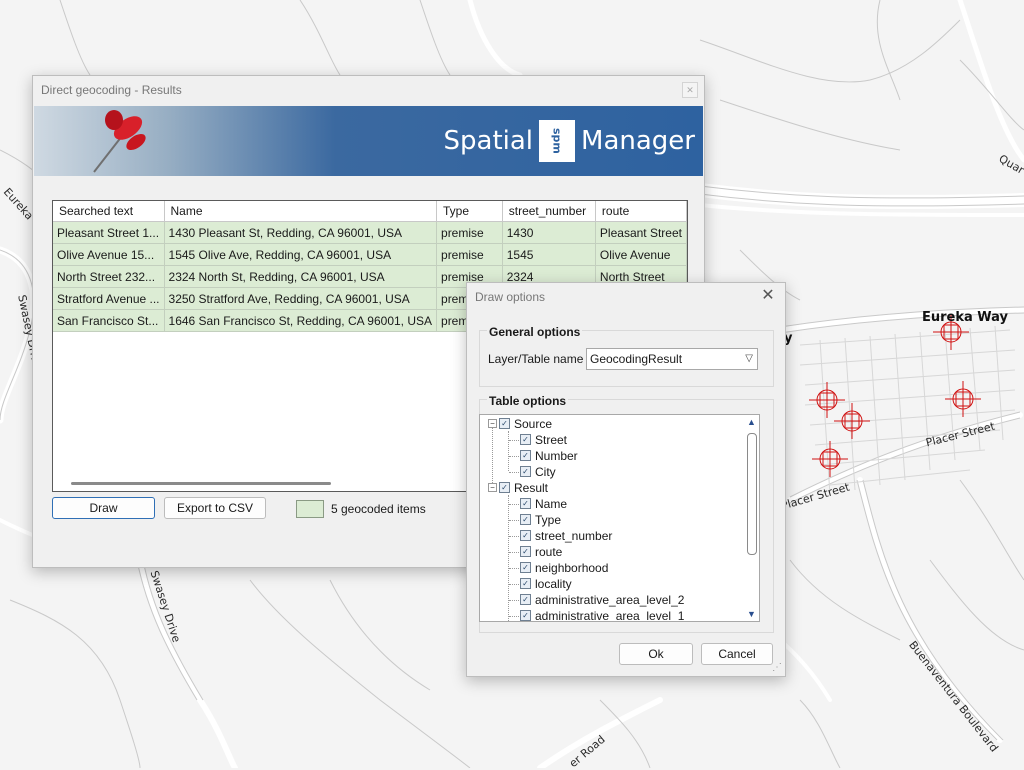 The width and height of the screenshot is (1024, 770). What do you see at coordinates (301, 254) in the screenshot?
I see `table-cell: 1545 Olive Ave, Redding, CA 96001, USA` at bounding box center [301, 254].